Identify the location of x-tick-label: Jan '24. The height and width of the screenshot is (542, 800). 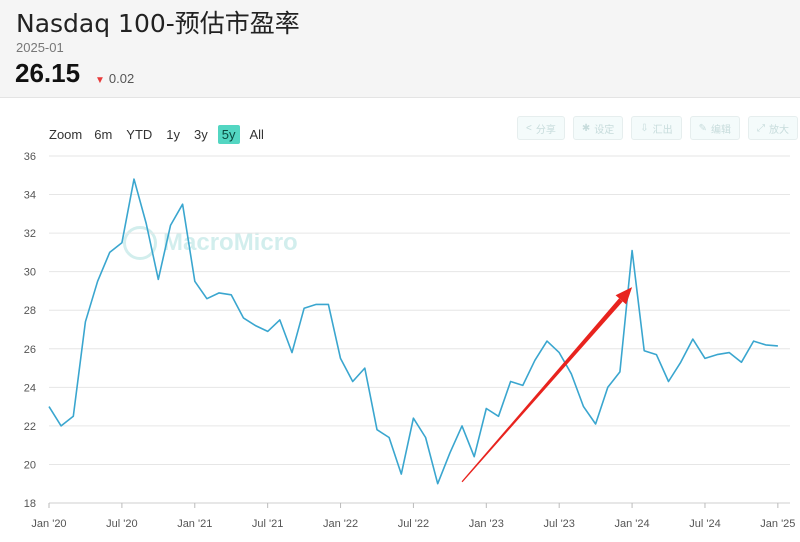
(632, 524).